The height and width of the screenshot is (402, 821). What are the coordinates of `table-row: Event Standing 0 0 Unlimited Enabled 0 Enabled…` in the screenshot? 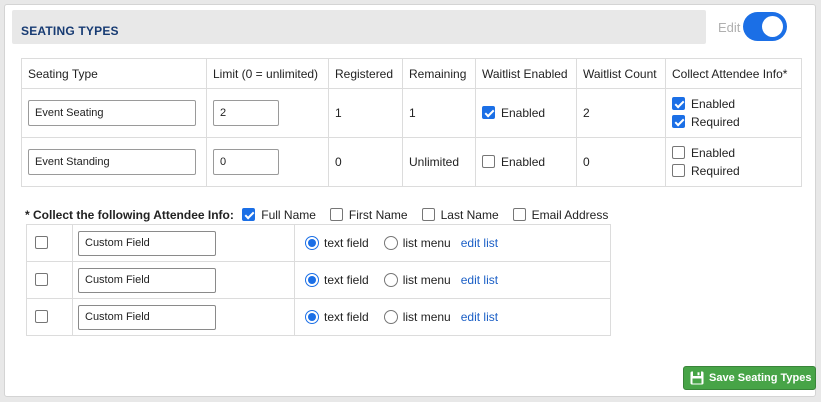 It's located at (411, 162).